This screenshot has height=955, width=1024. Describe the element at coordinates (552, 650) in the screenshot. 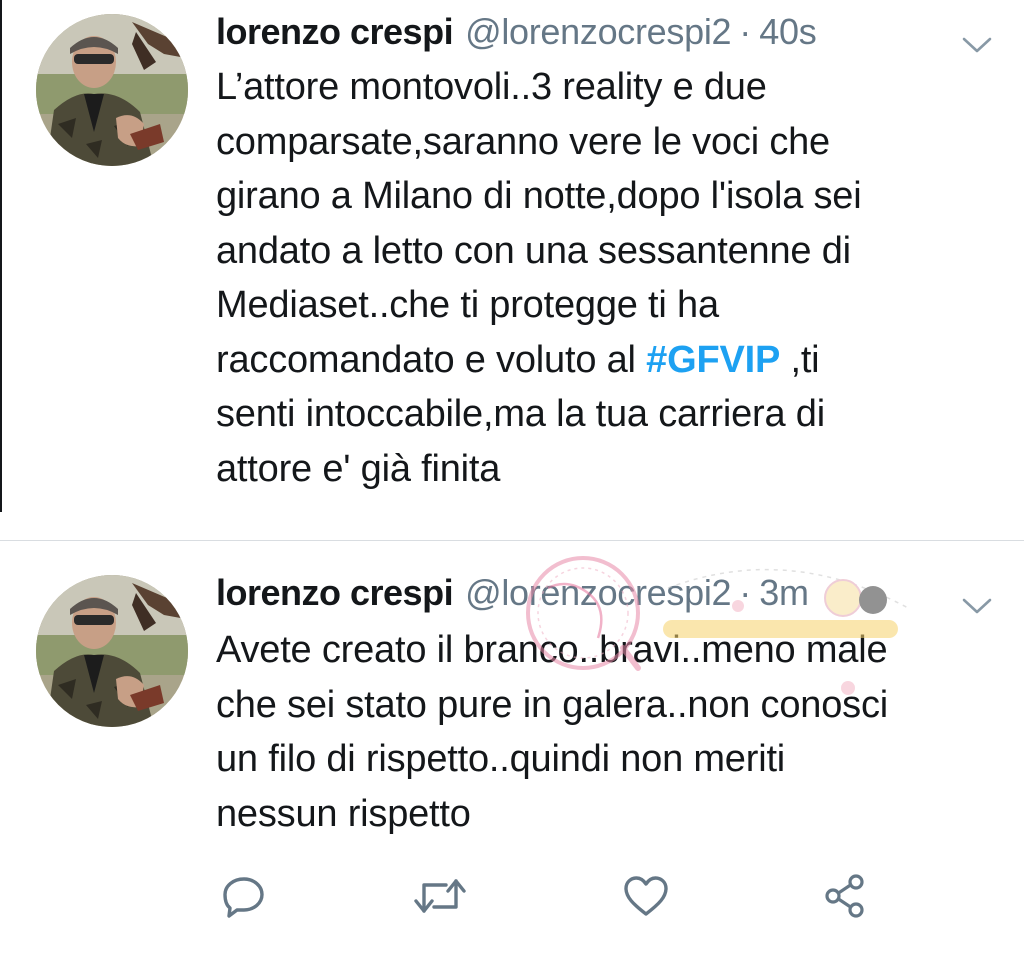

I see `tweet-text-line: Avete creato il branco..bravi..meno male` at that location.